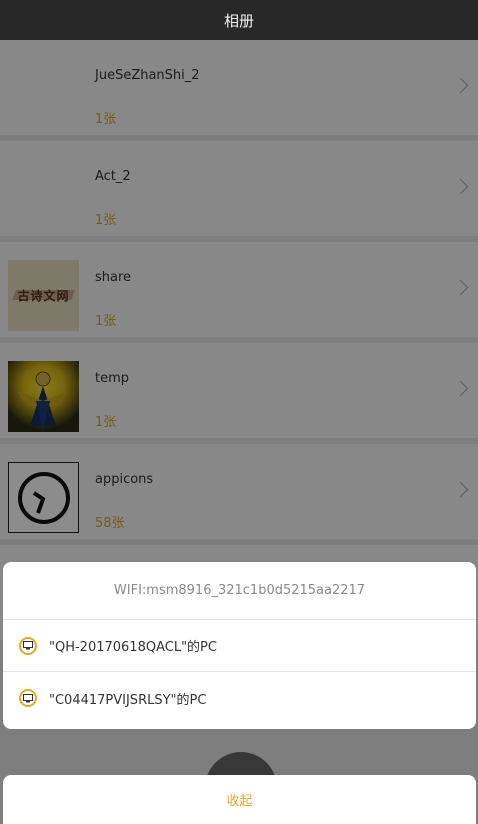  What do you see at coordinates (239, 591) in the screenshot?
I see `dialog-title: WIFI:msm8916_321c1b0d5215aa2217` at bounding box center [239, 591].